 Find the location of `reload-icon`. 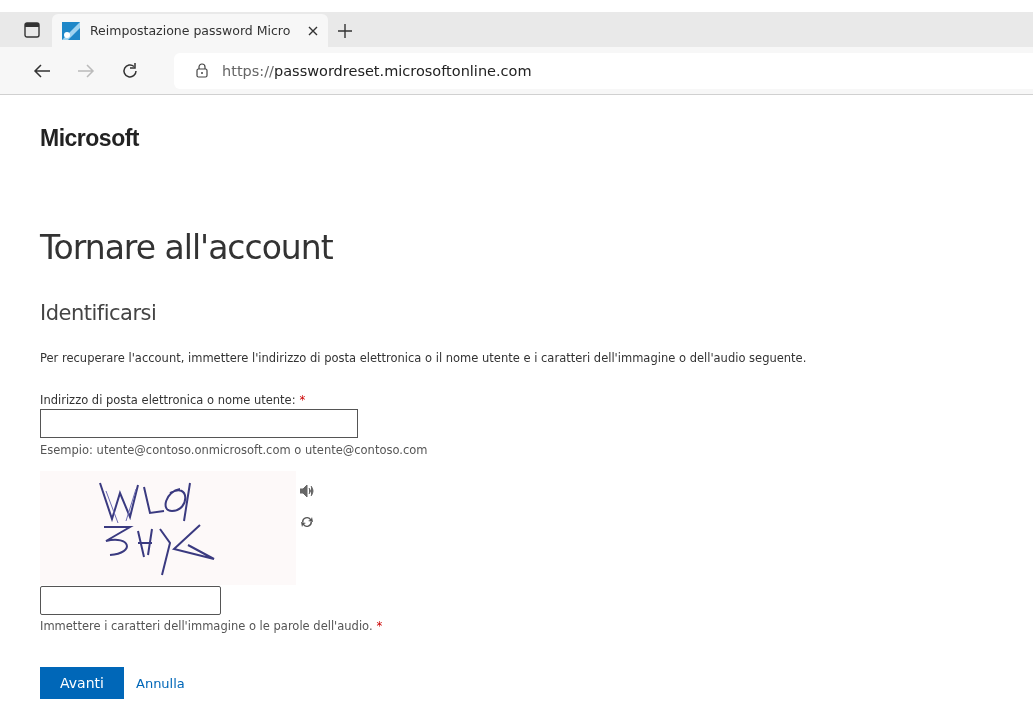

reload-icon is located at coordinates (130, 70).